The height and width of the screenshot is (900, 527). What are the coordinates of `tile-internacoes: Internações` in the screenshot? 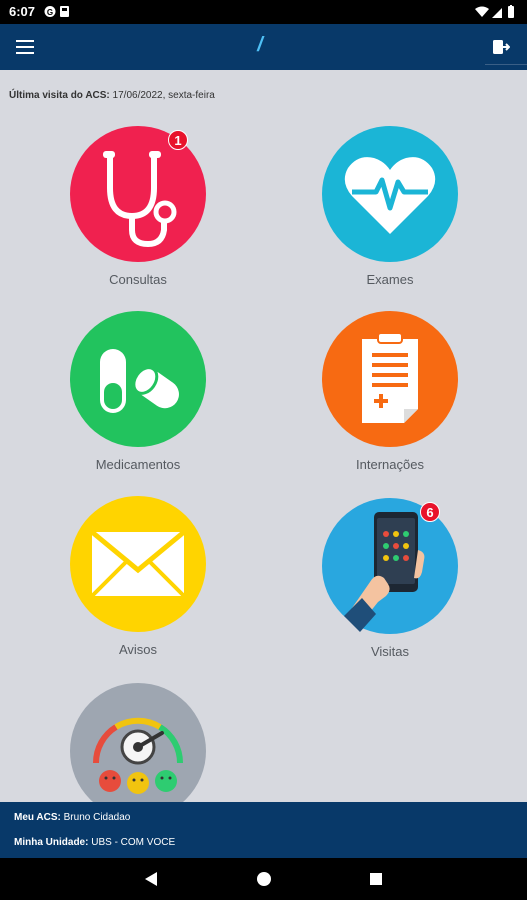 It's located at (390, 392).